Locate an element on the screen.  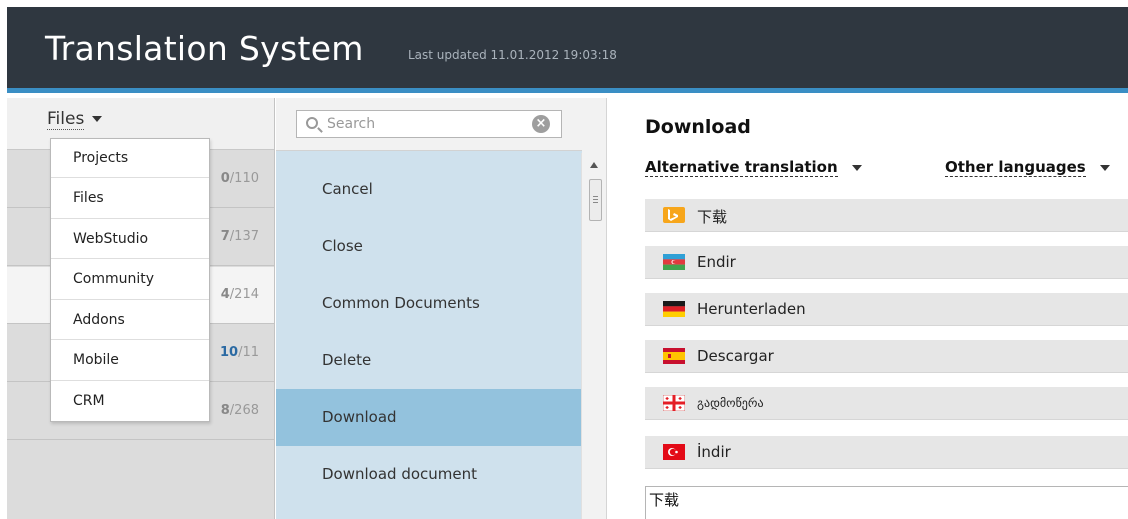
files-dropdown-toggle: Files is located at coordinates (75, 119).